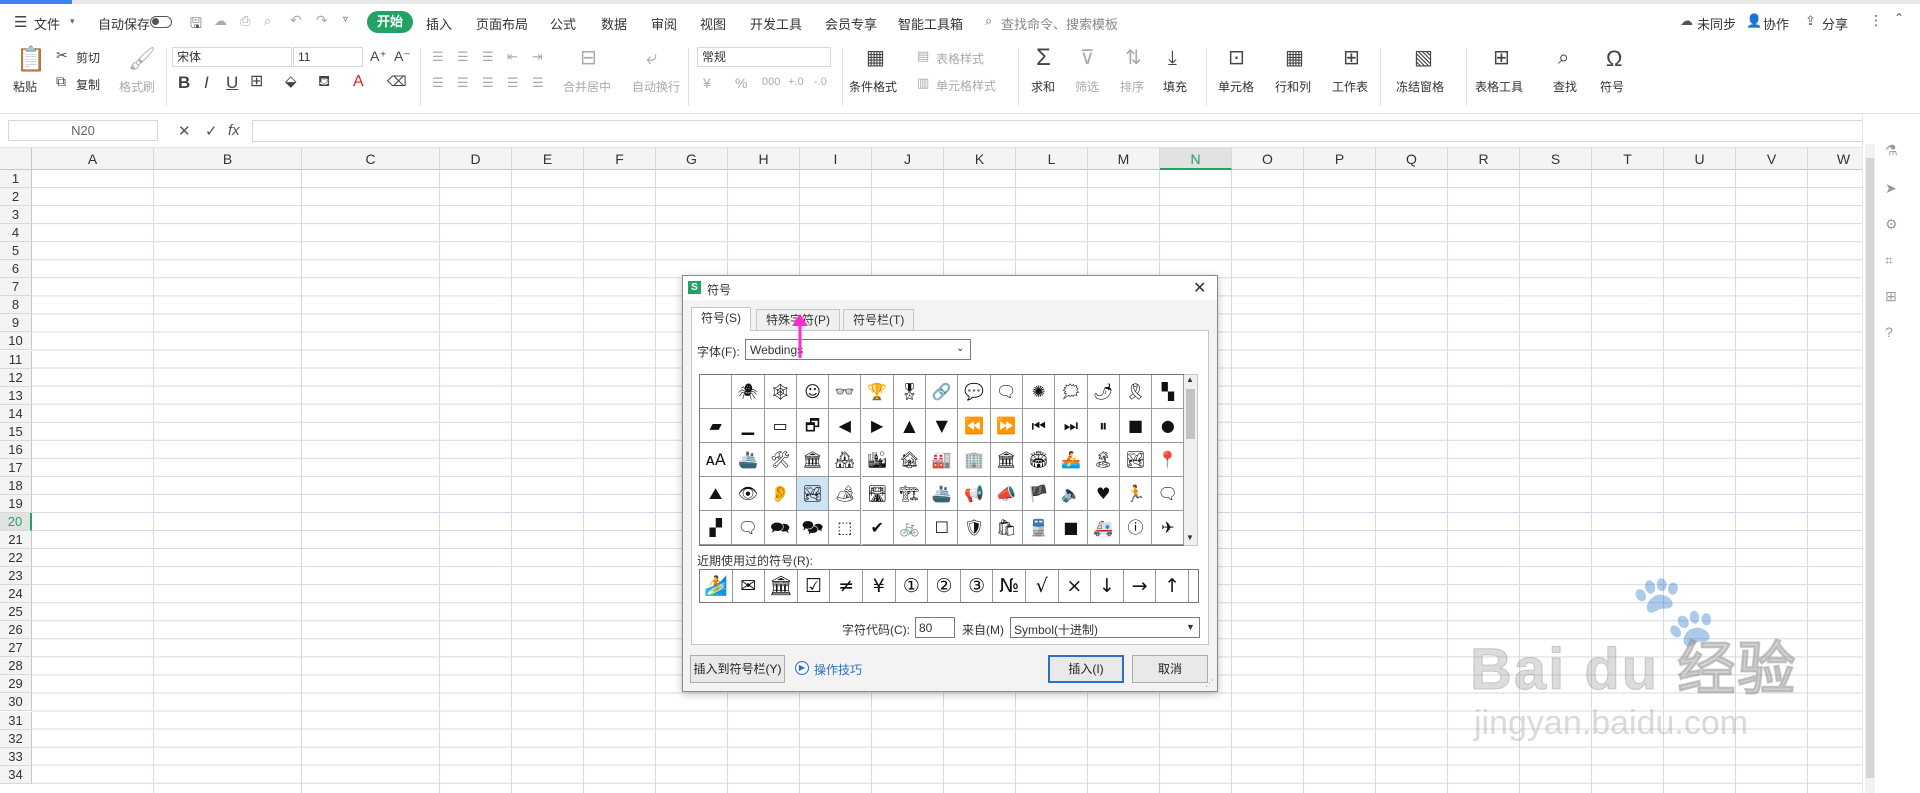 This screenshot has width=1920, height=793. What do you see at coordinates (1870, 468) in the screenshot?
I see `vertical-scrollbar` at bounding box center [1870, 468].